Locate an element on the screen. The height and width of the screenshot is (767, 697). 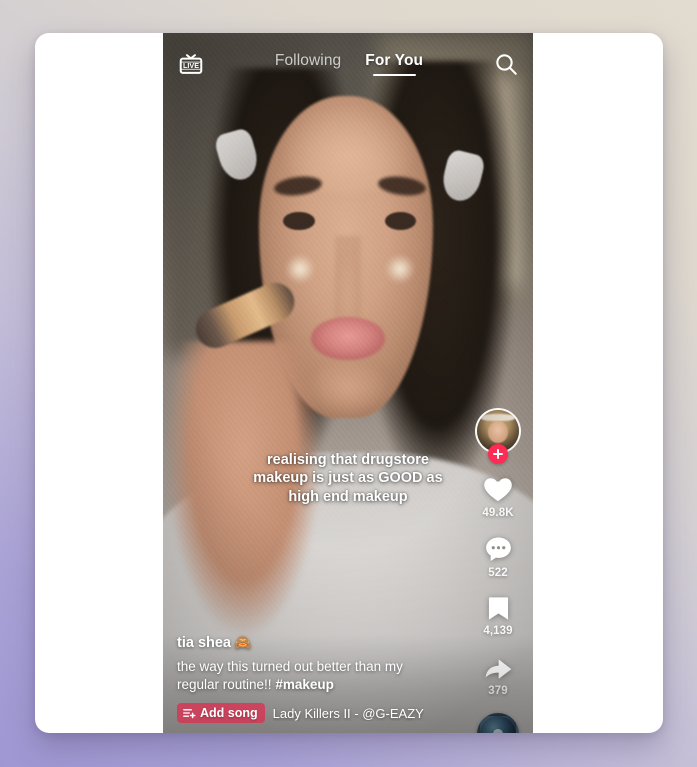
music-row: Add song Lady Killers II - @G-EAZY is located at coordinates (319, 713).